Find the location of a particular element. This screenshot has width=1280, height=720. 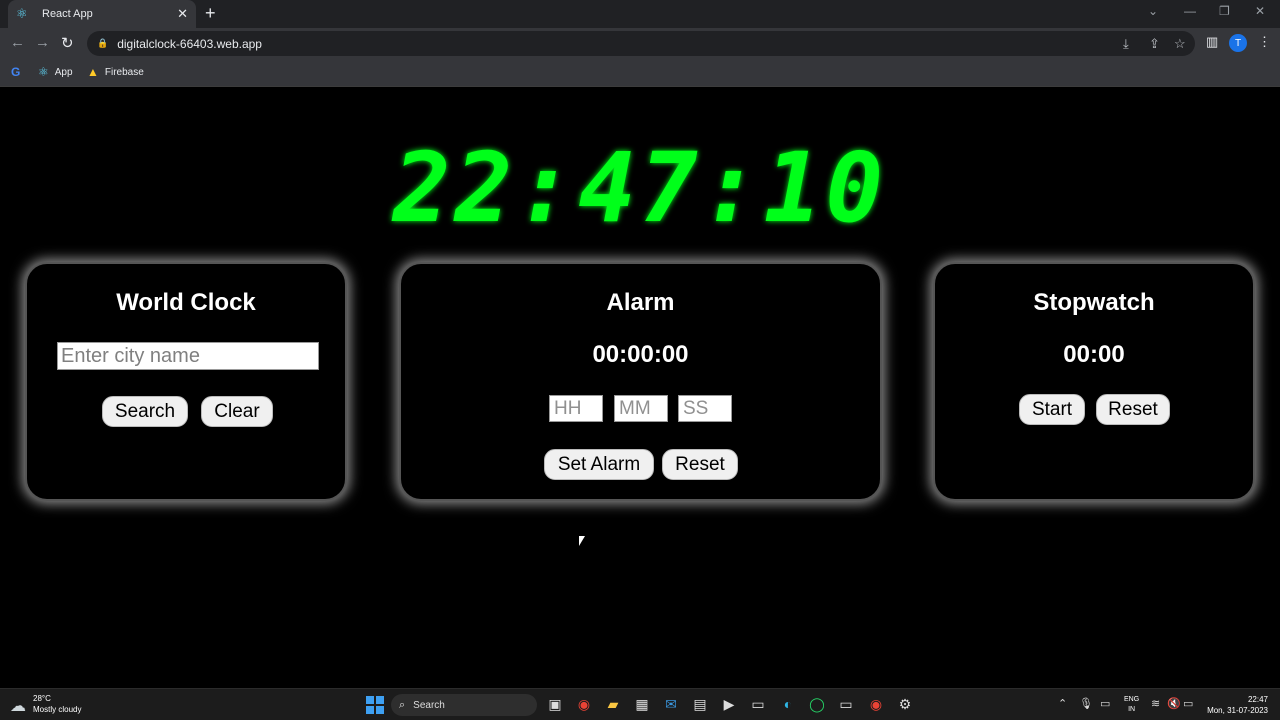

stopwatch-time: 00:00 is located at coordinates (1094, 354).